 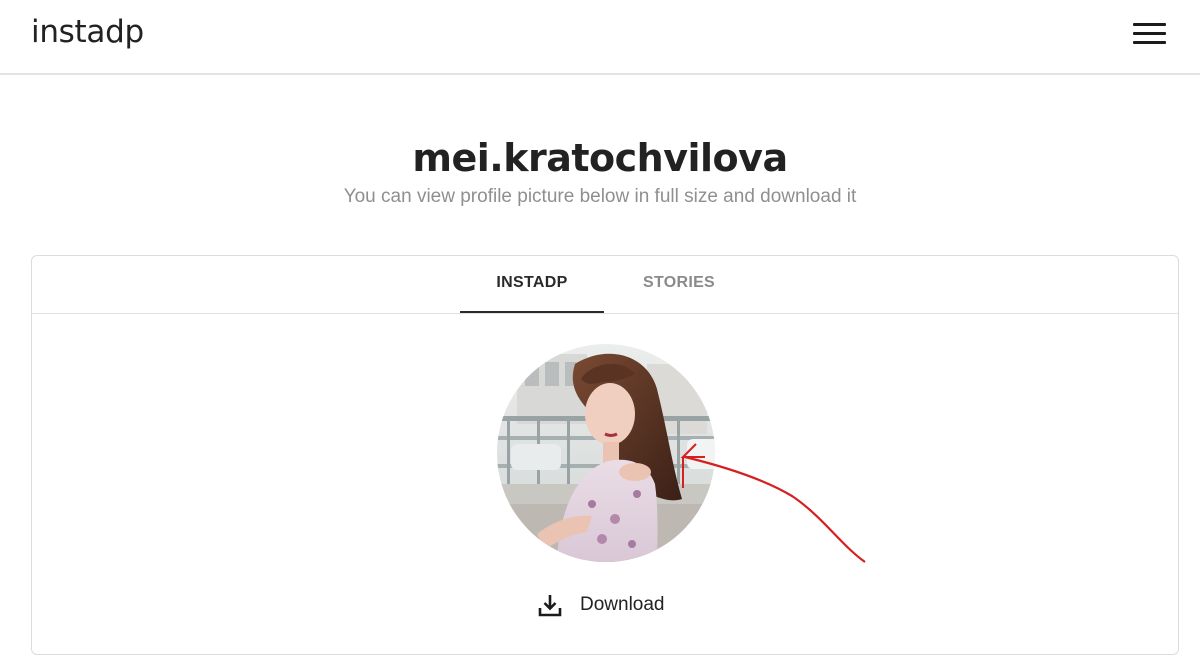 I want to click on download-icon, so click(x=550, y=606).